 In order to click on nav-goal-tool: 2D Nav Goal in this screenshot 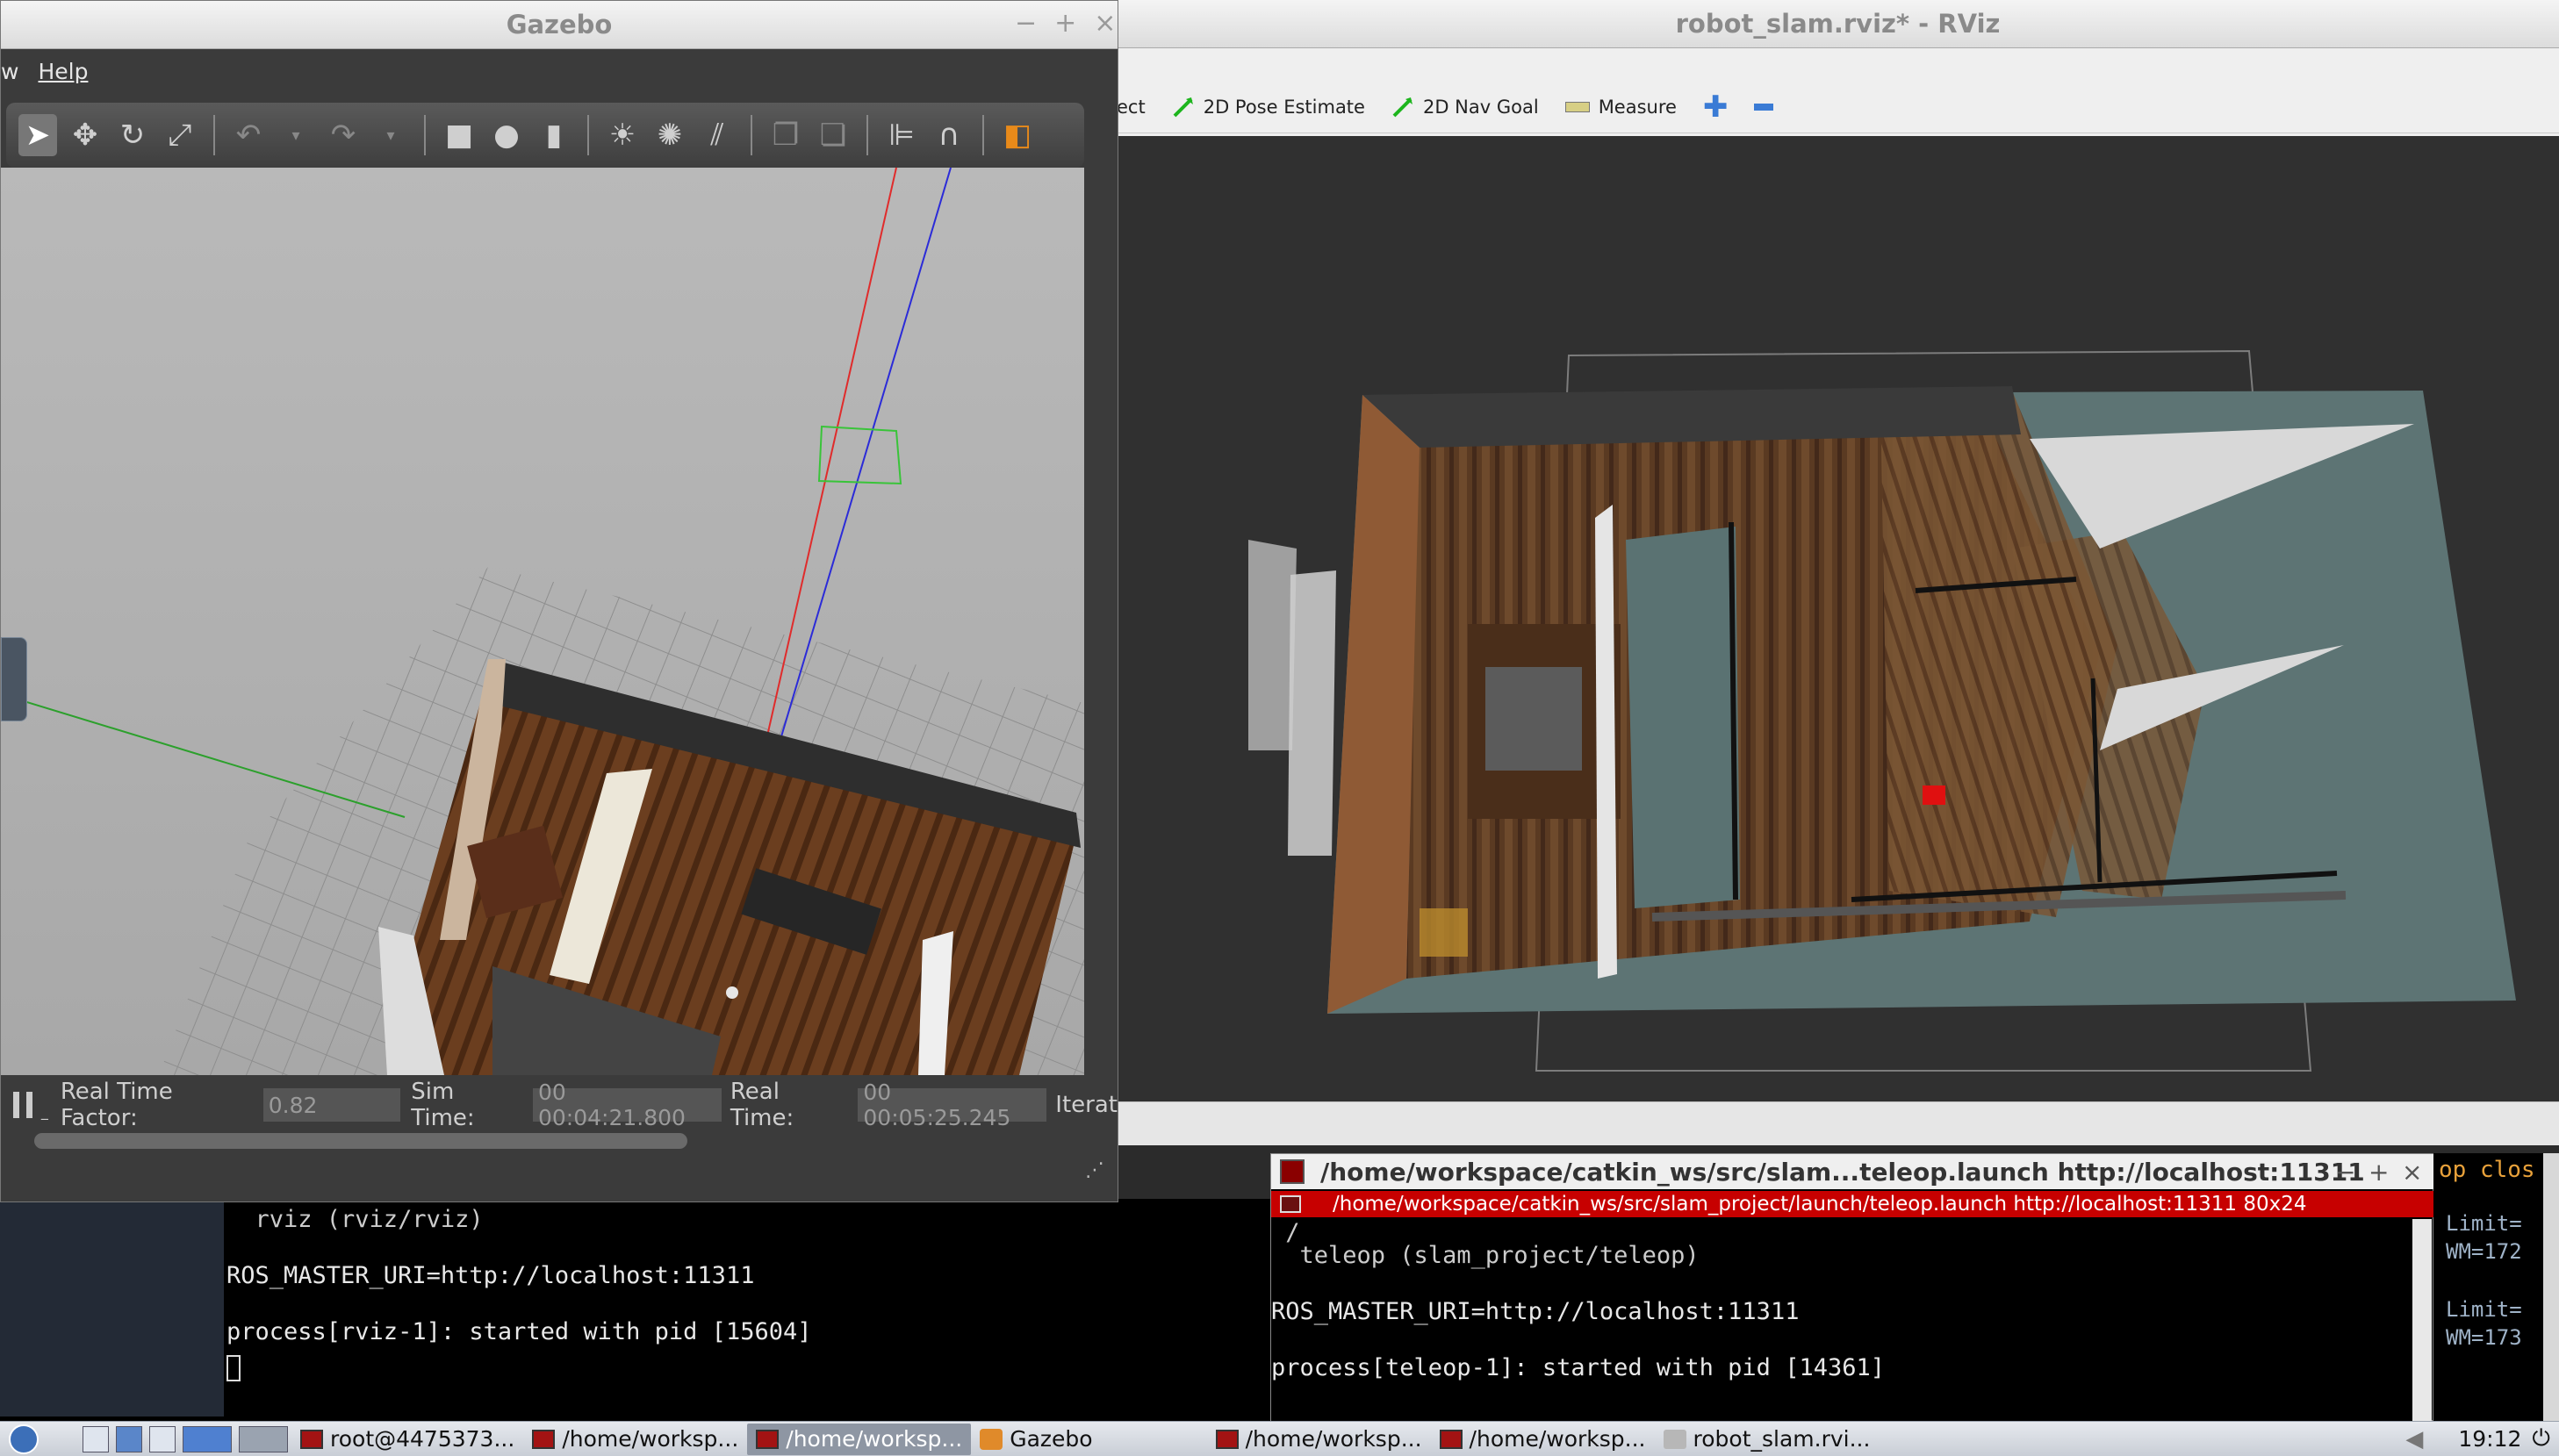, I will do `click(1465, 107)`.